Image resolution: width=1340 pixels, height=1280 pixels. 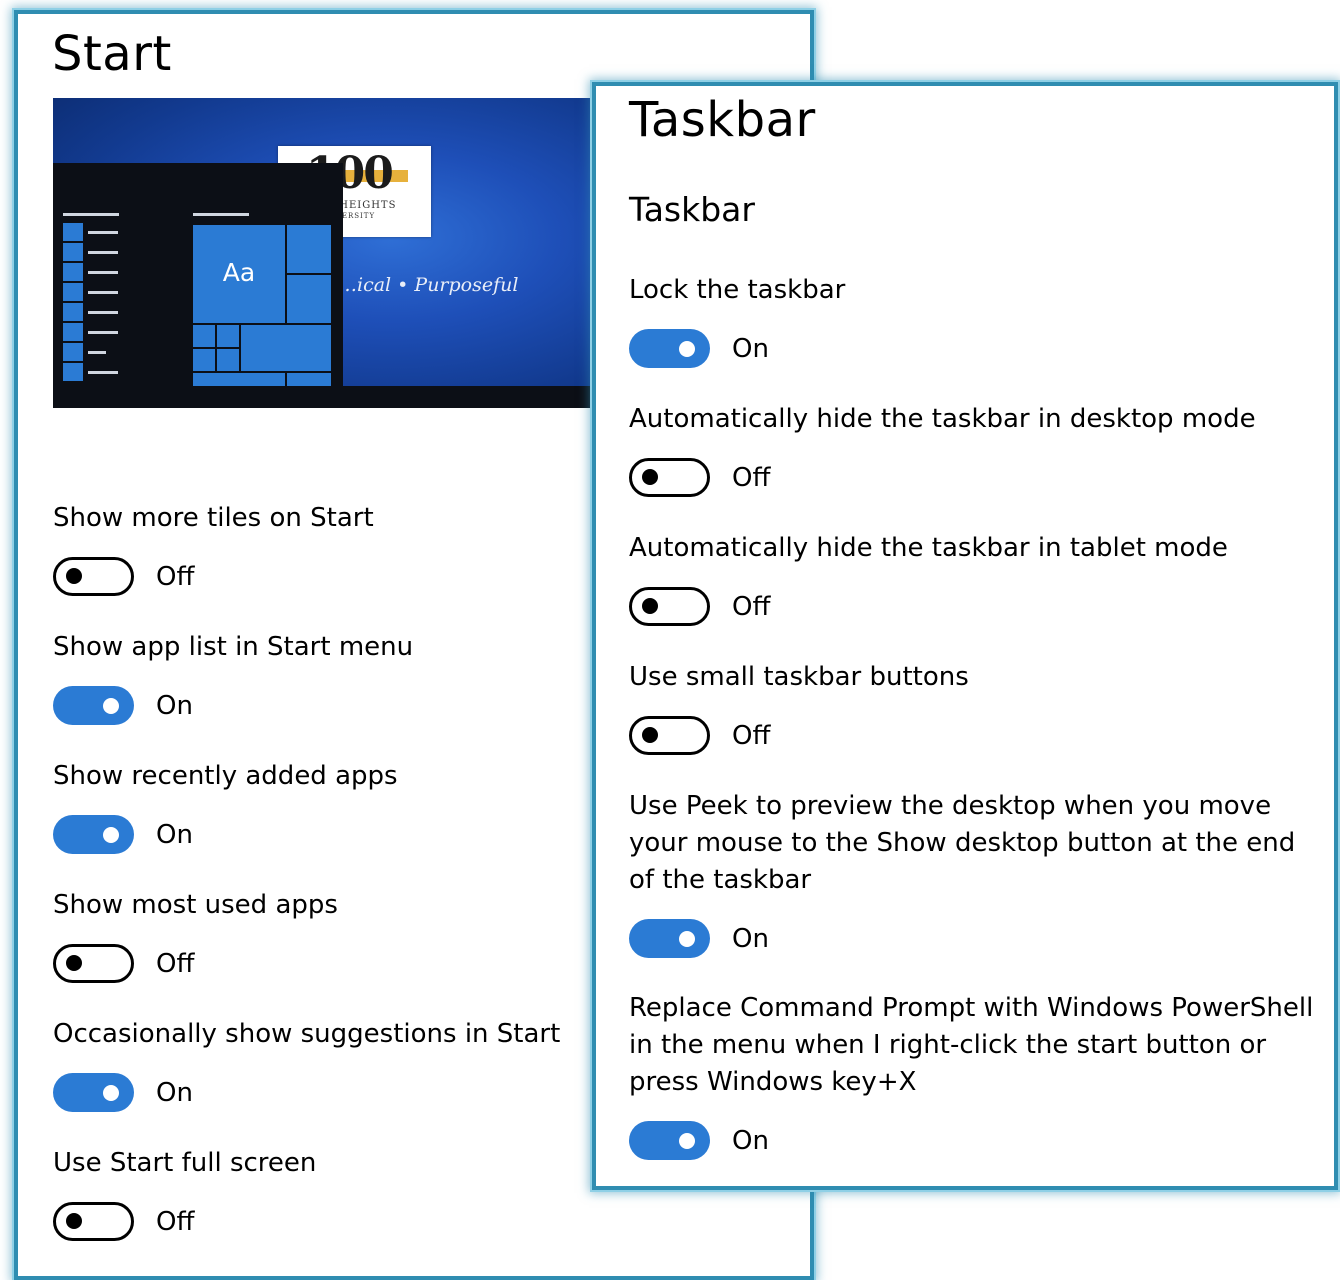 What do you see at coordinates (692, 209) in the screenshot?
I see `taskbar-section-title: Taskbar` at bounding box center [692, 209].